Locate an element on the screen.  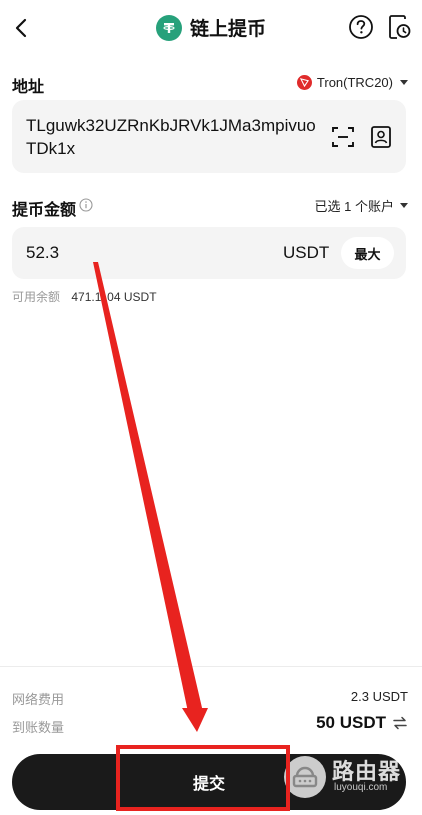
balance-value: 471.1104 USDT is located at coordinates (114, 297).